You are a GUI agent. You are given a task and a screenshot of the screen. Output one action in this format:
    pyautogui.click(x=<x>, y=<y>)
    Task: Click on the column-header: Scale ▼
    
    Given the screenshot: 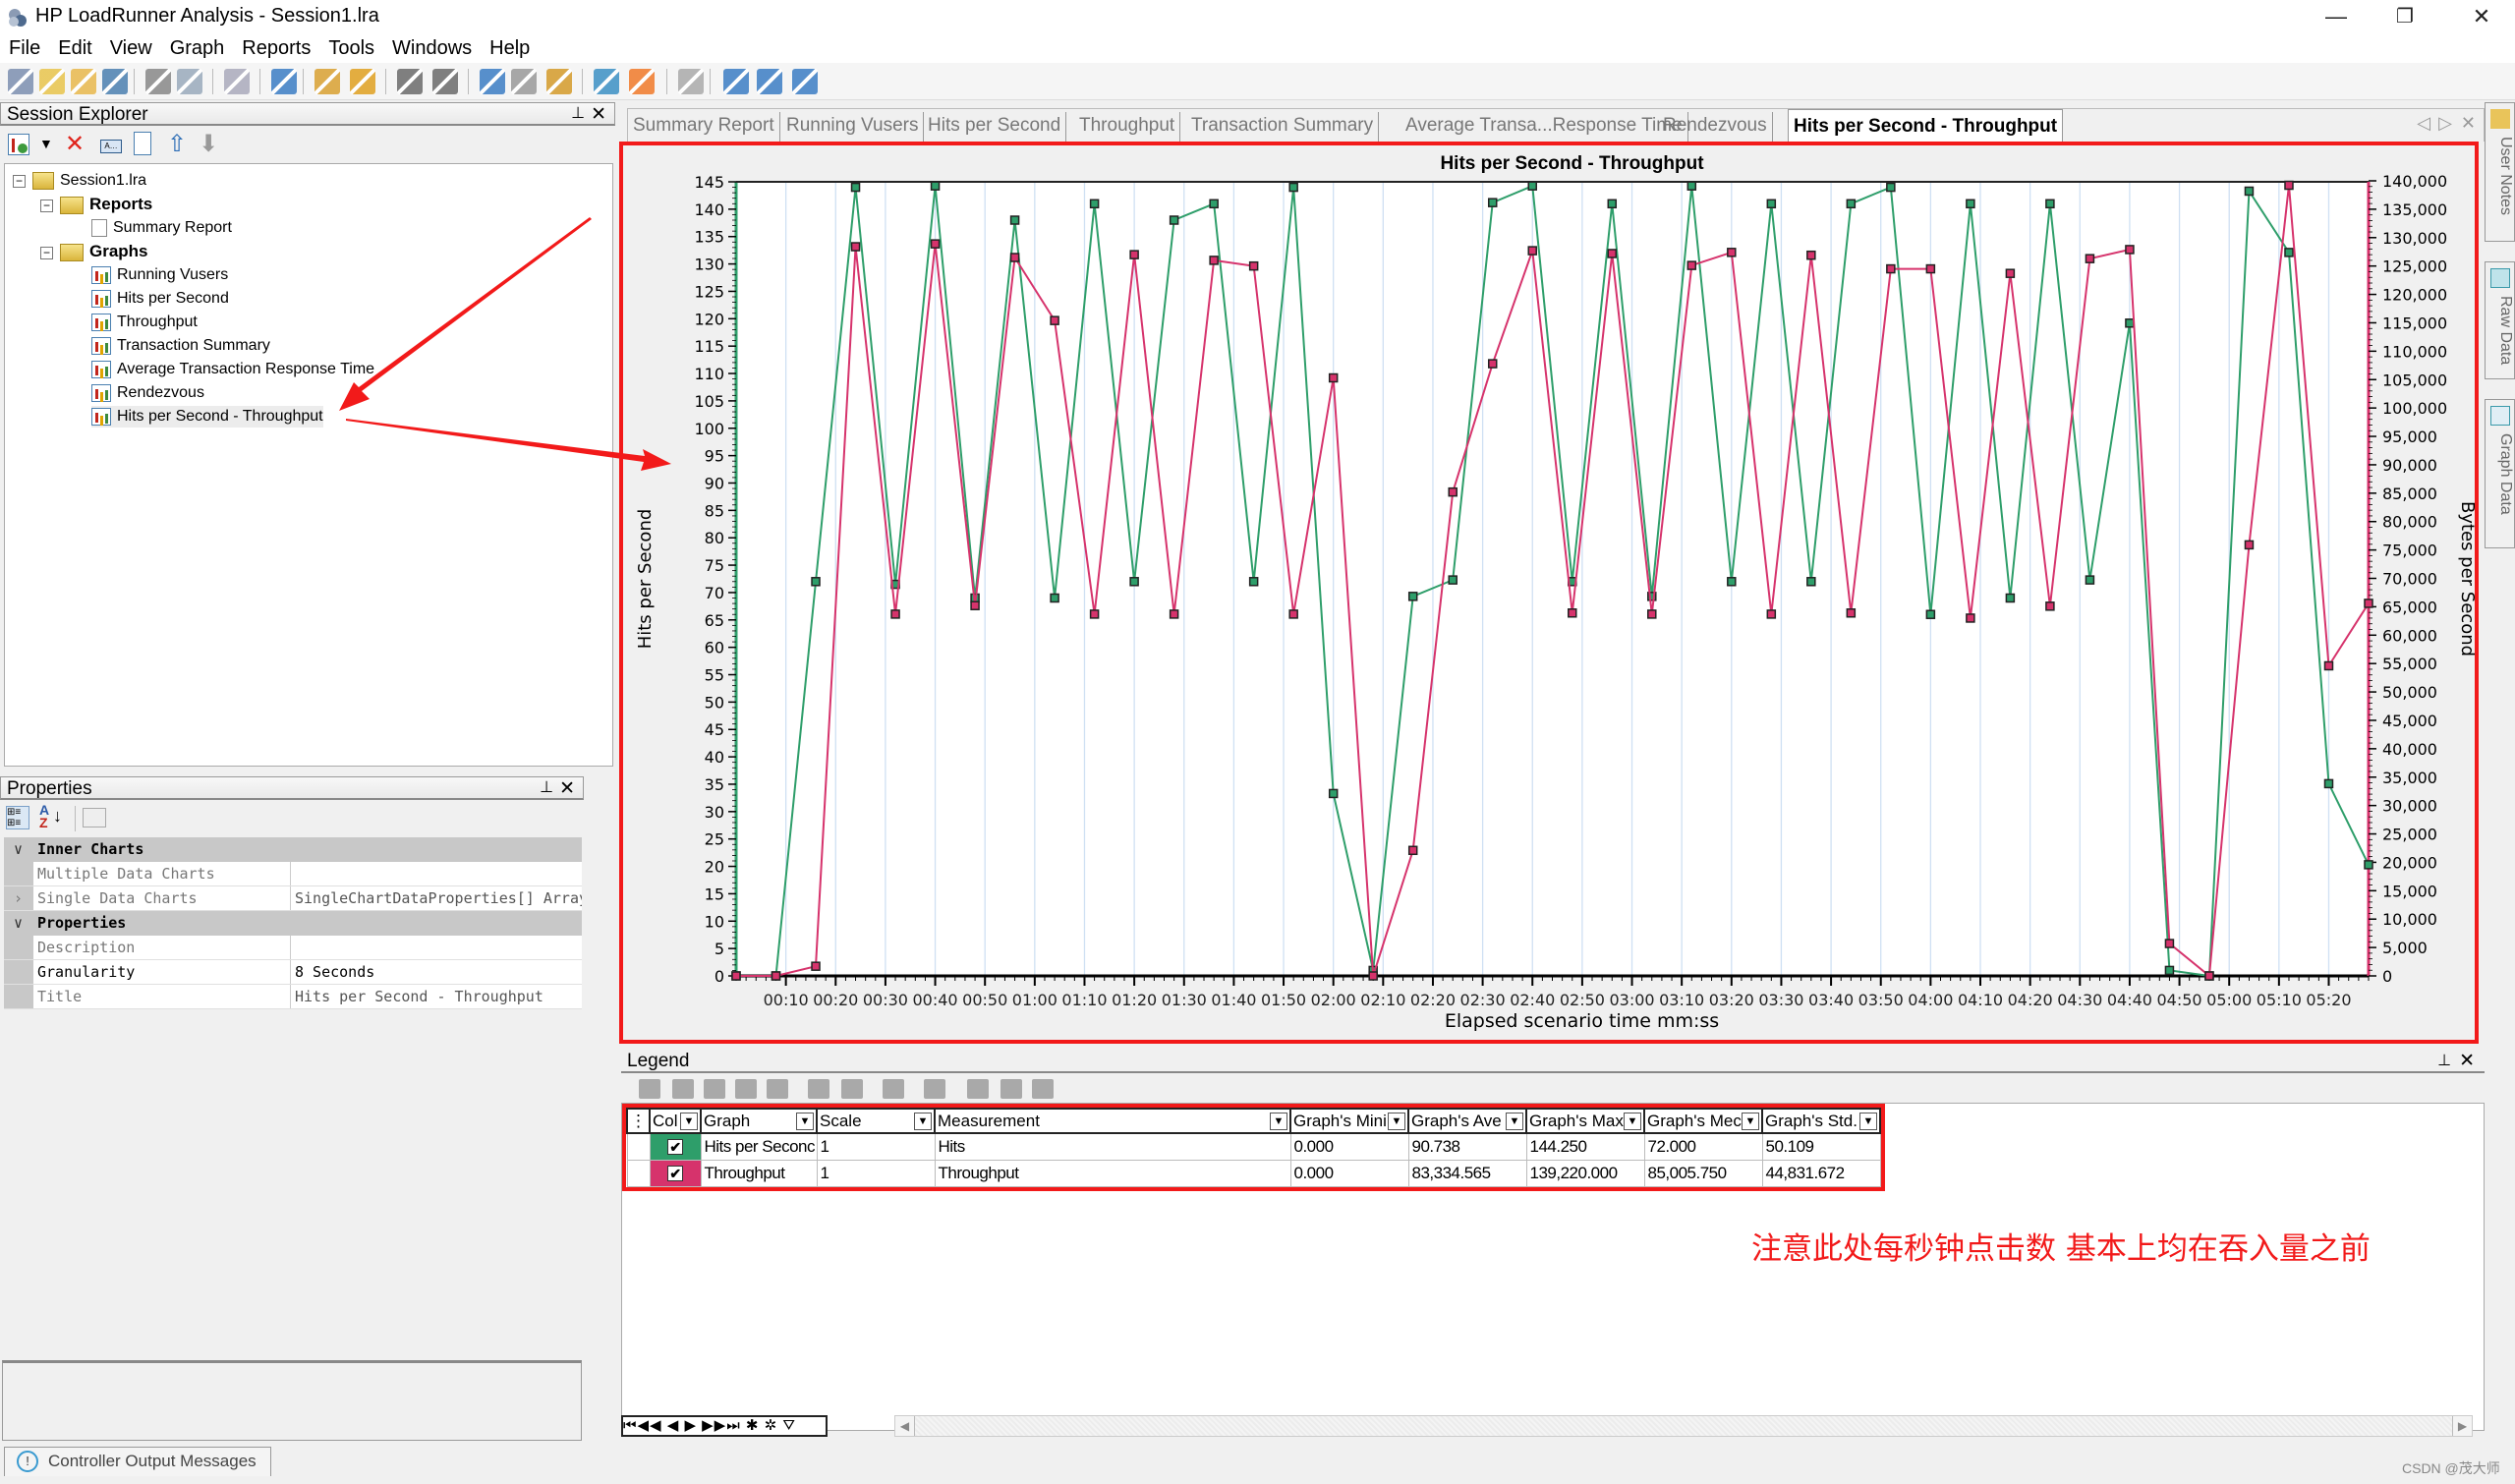 What is the action you would take?
    pyautogui.click(x=876, y=1121)
    